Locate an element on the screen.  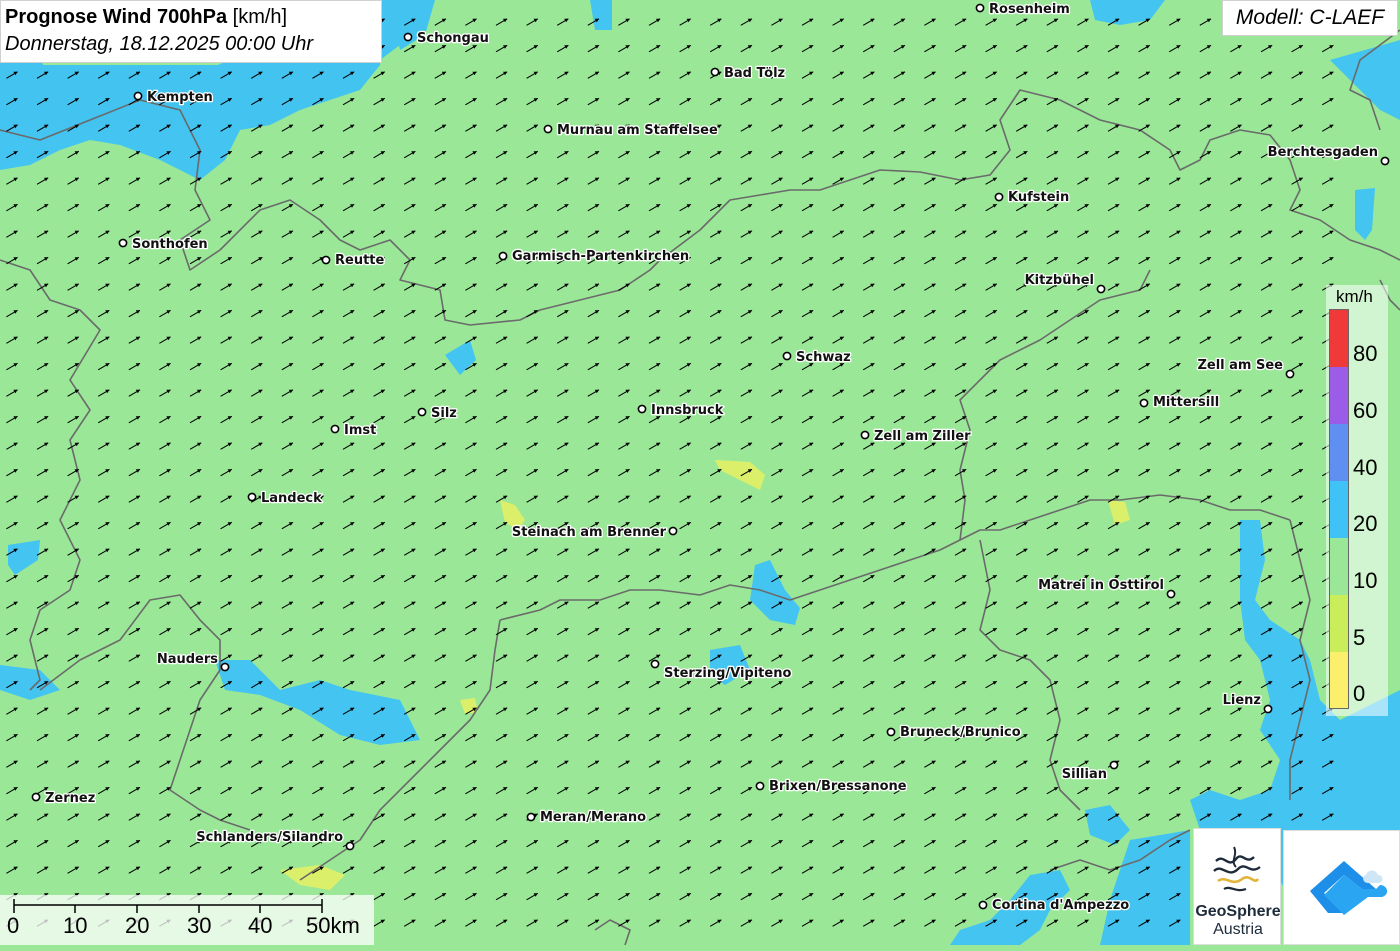
legend-label-20: 20 is located at coordinates (1365, 523).